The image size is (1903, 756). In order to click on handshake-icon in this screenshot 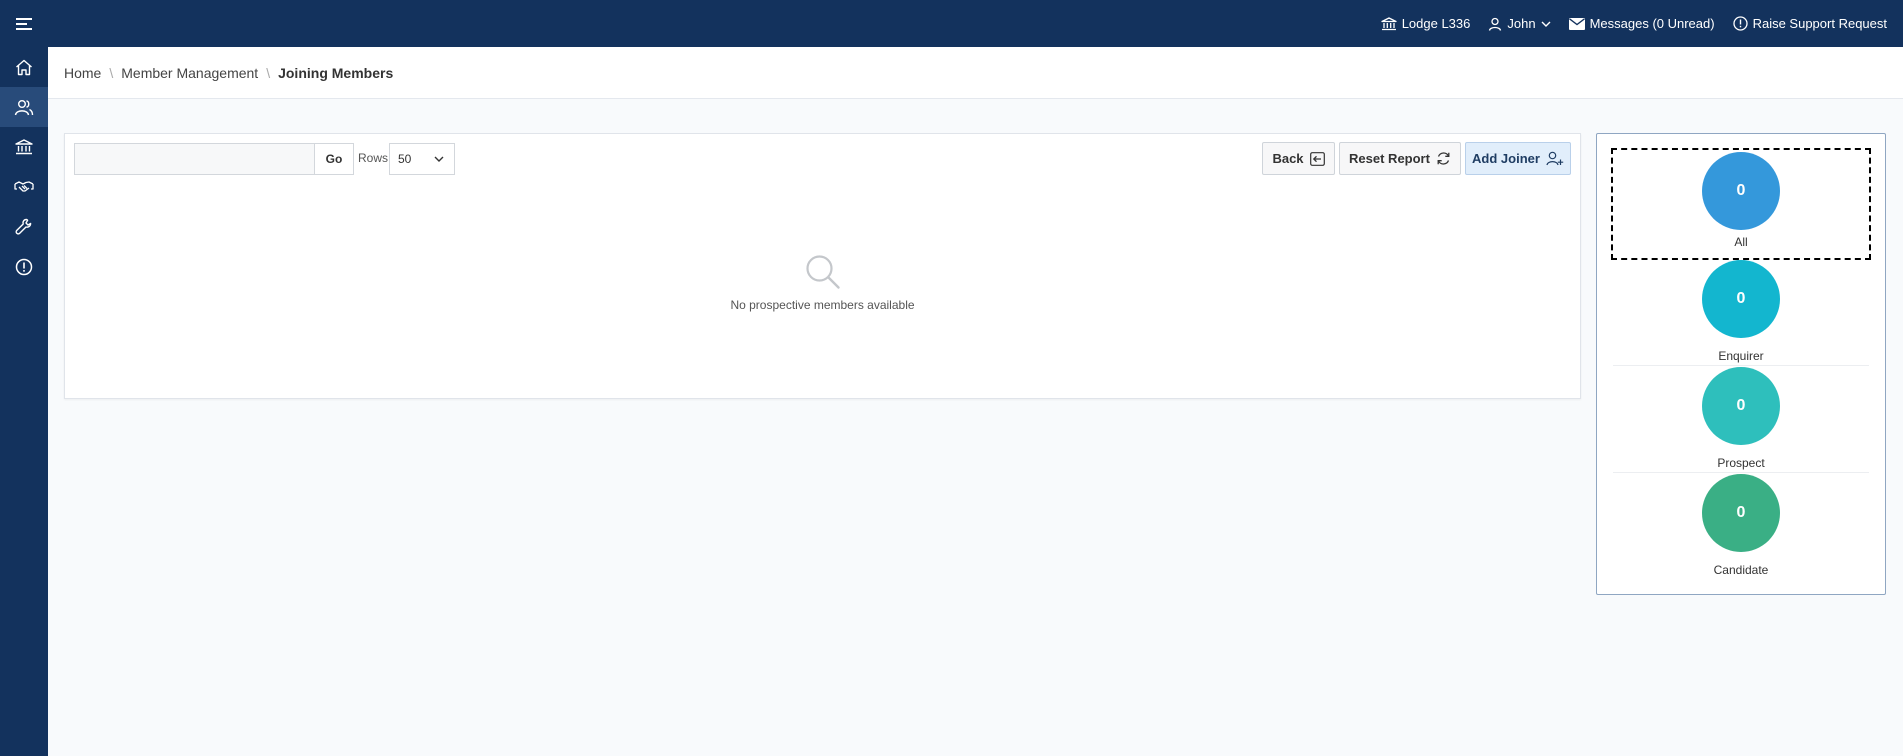, I will do `click(24, 186)`.